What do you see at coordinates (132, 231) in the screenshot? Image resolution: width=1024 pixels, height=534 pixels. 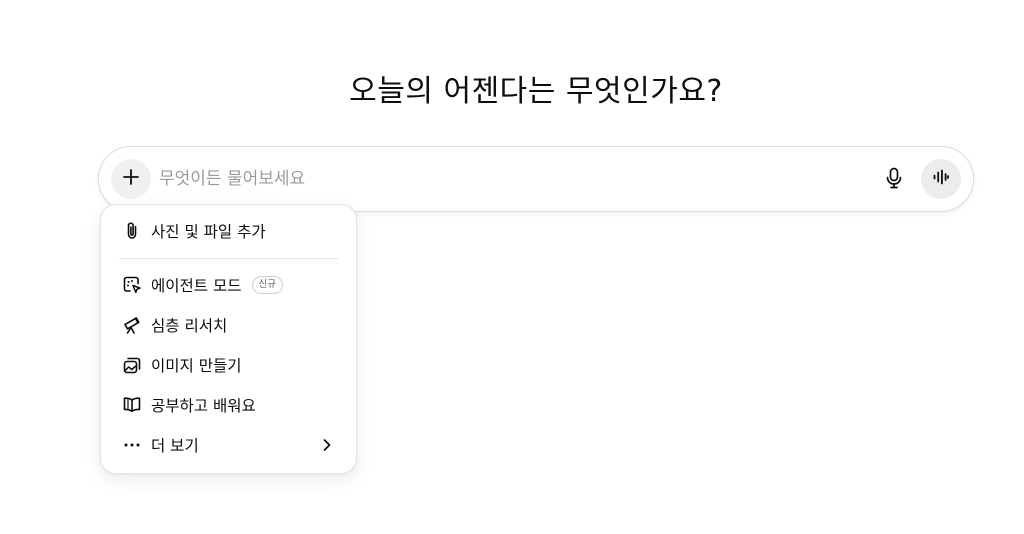 I see `paperclip-icon` at bounding box center [132, 231].